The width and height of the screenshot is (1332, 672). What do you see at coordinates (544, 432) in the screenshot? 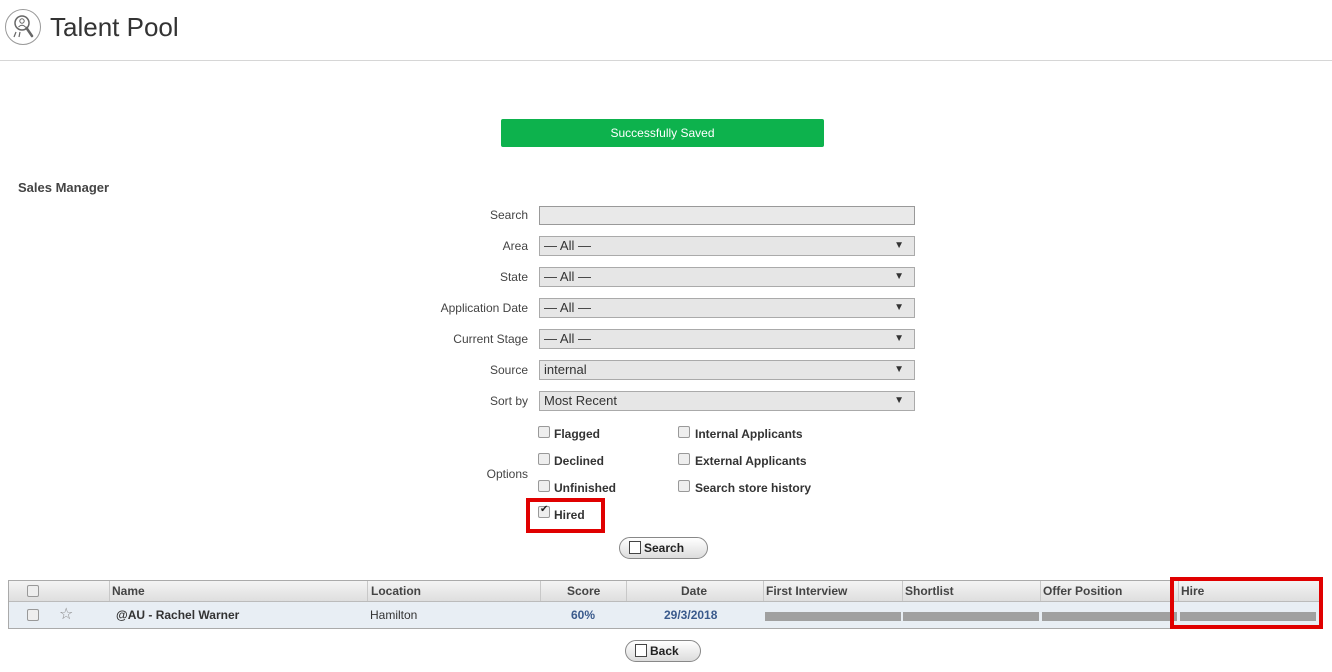
I see `flagged-checkbox` at bounding box center [544, 432].